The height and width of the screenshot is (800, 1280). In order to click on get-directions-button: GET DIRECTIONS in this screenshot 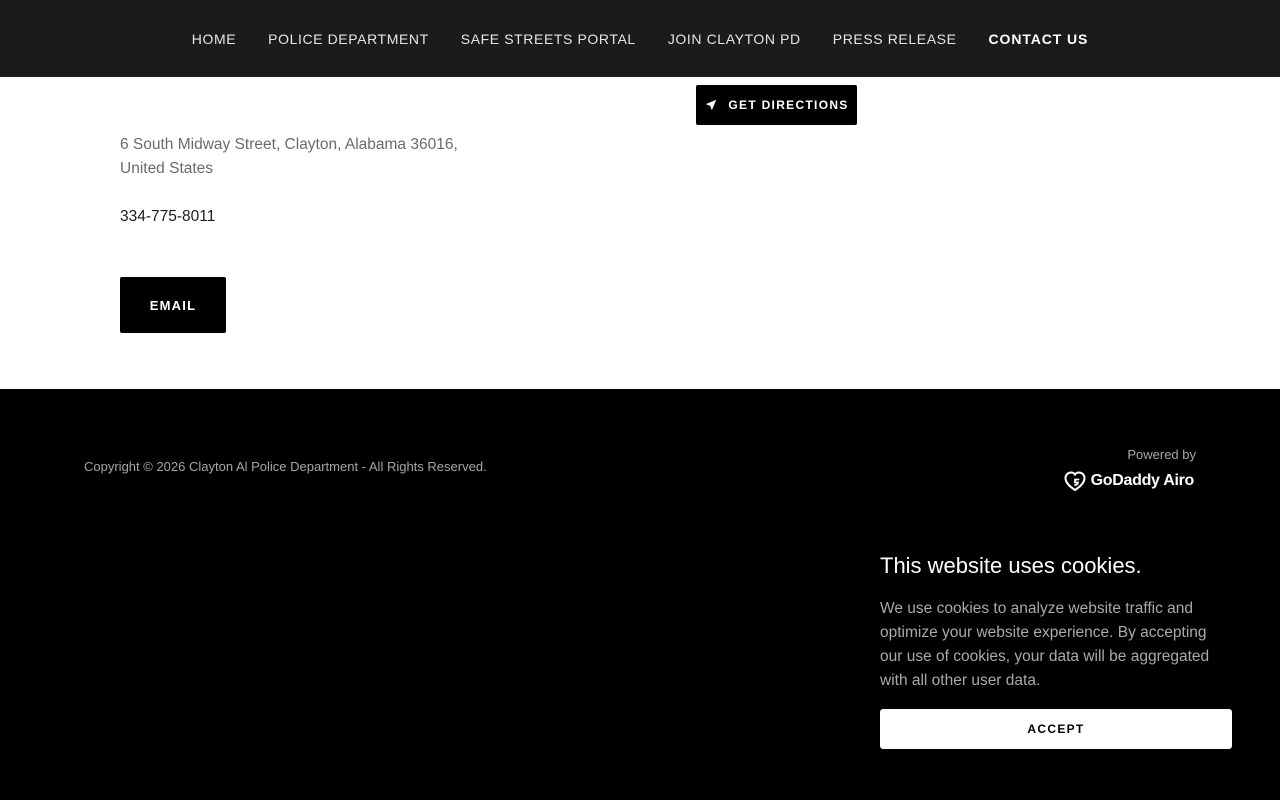, I will do `click(776, 105)`.